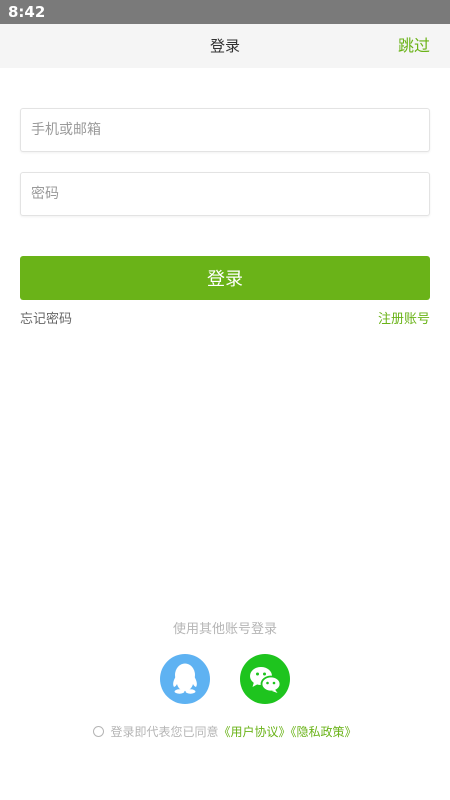  Describe the element at coordinates (414, 46) in the screenshot. I see `skip-button: 跳过` at that location.